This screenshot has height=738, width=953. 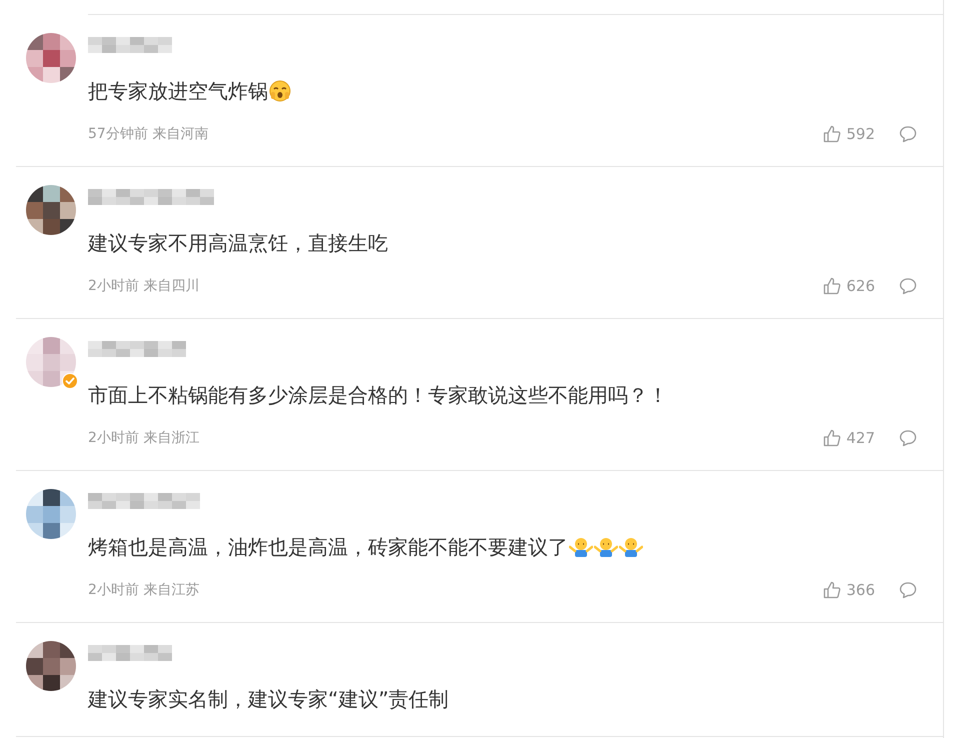 I want to click on like-button: 427, so click(x=849, y=438).